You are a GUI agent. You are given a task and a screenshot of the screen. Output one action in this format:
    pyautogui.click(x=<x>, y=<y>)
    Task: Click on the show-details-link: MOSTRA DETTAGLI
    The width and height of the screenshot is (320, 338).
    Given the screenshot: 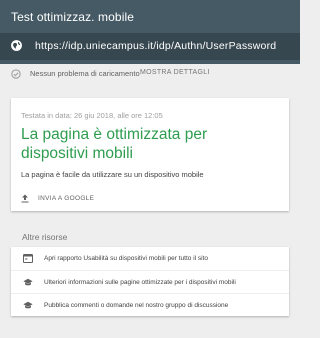 What is the action you would take?
    pyautogui.click(x=175, y=72)
    